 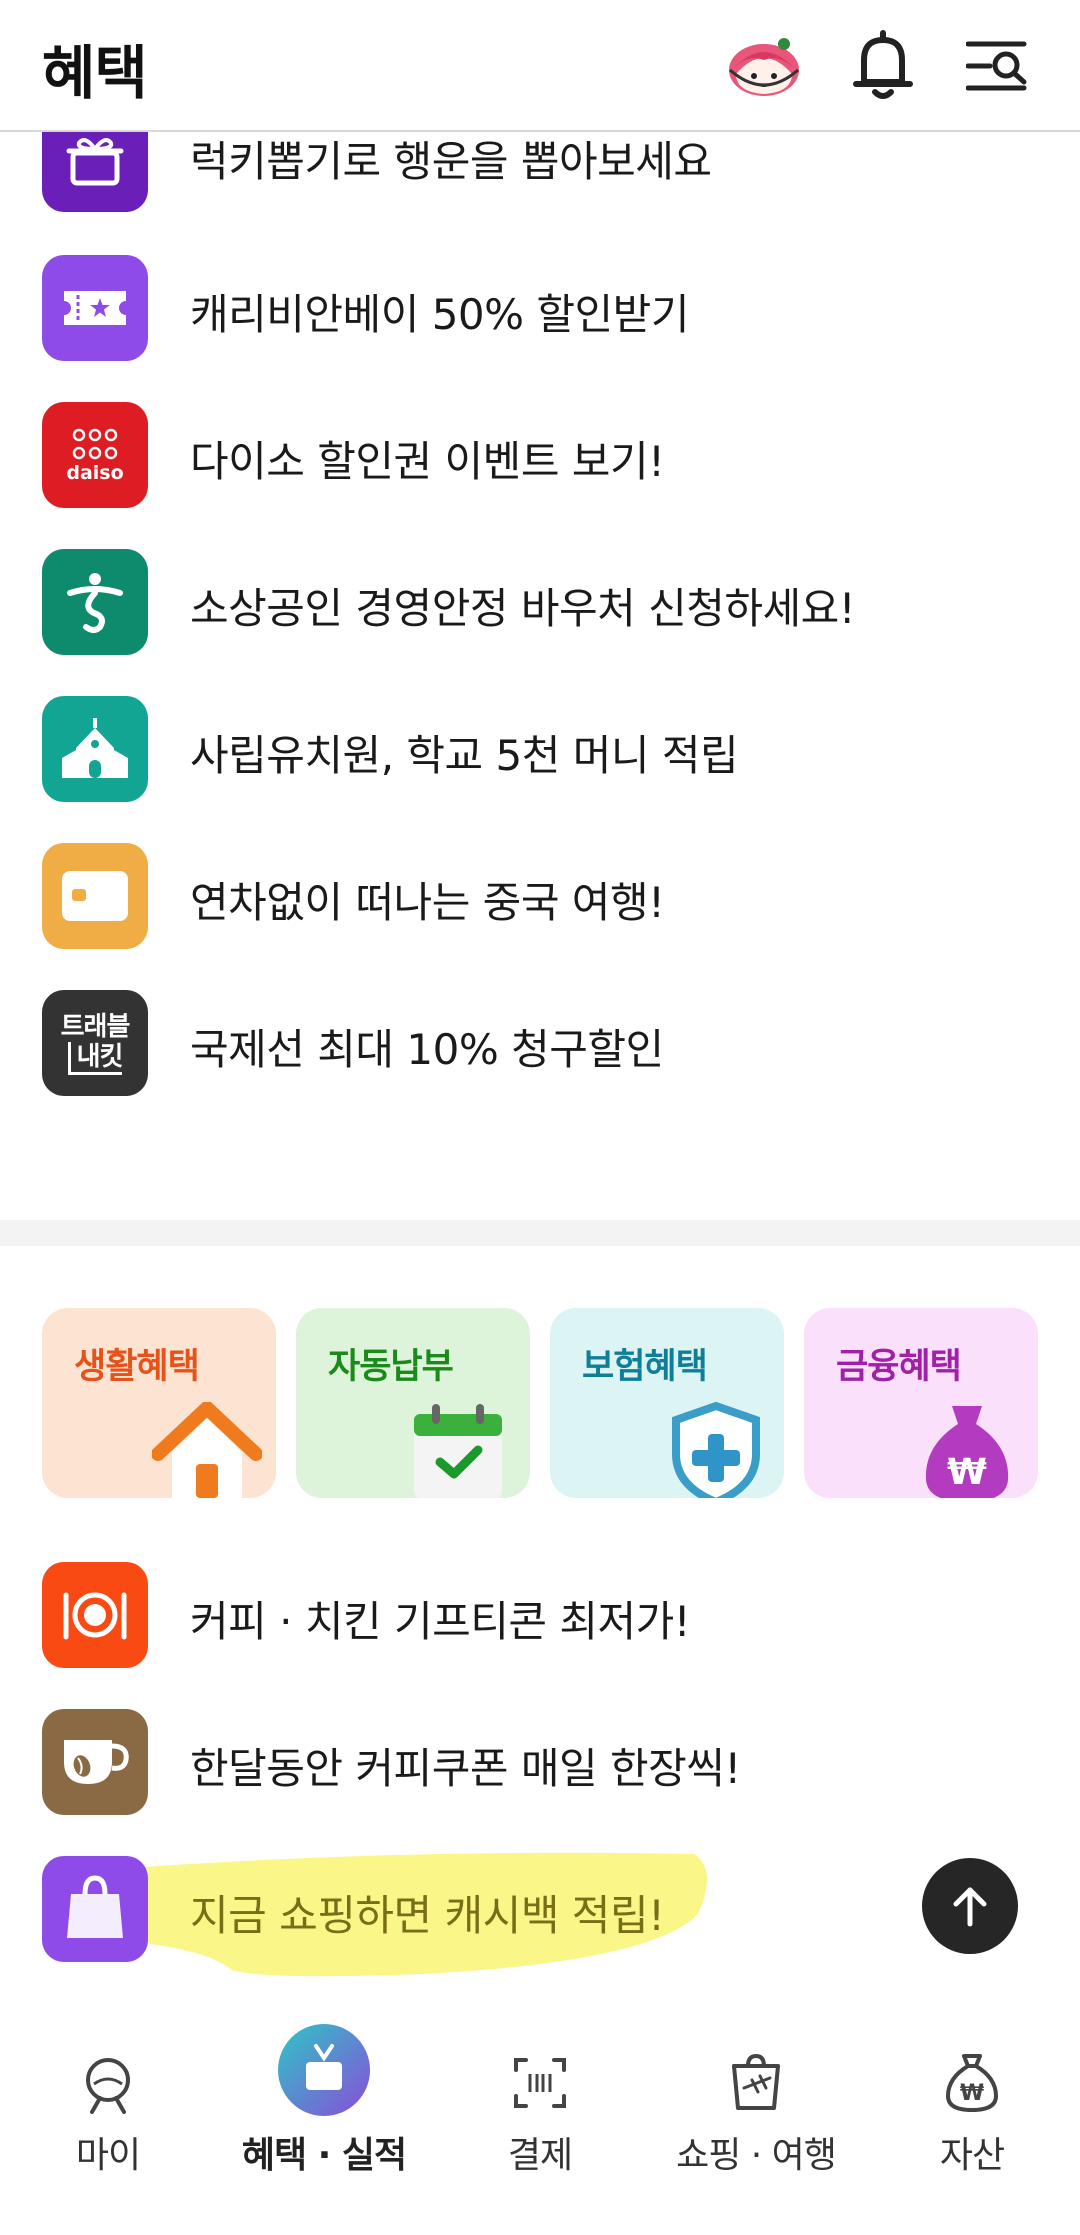 I want to click on card-icon, so click(x=95, y=896).